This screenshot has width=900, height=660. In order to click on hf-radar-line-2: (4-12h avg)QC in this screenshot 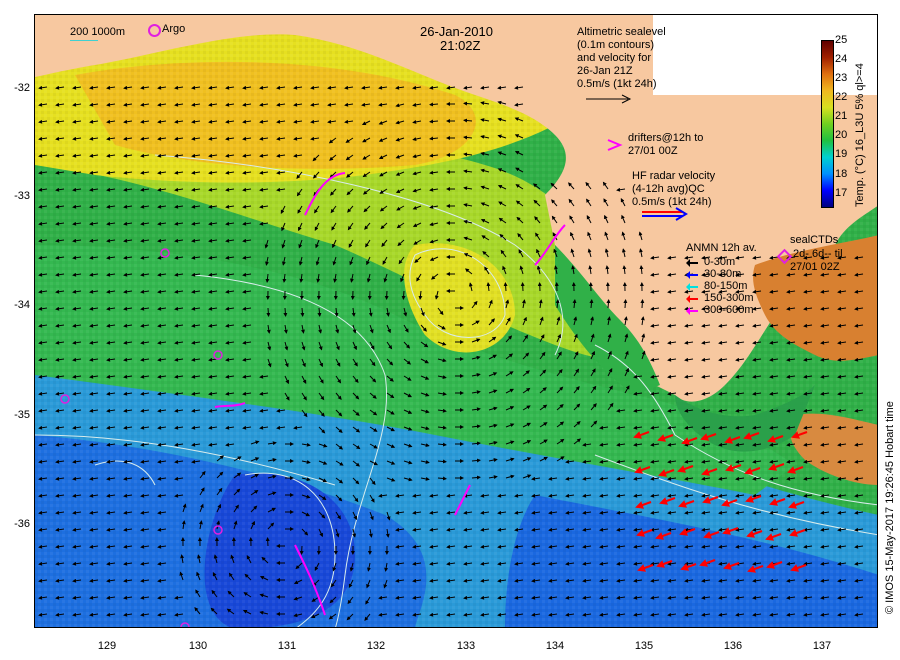, I will do `click(668, 189)`.